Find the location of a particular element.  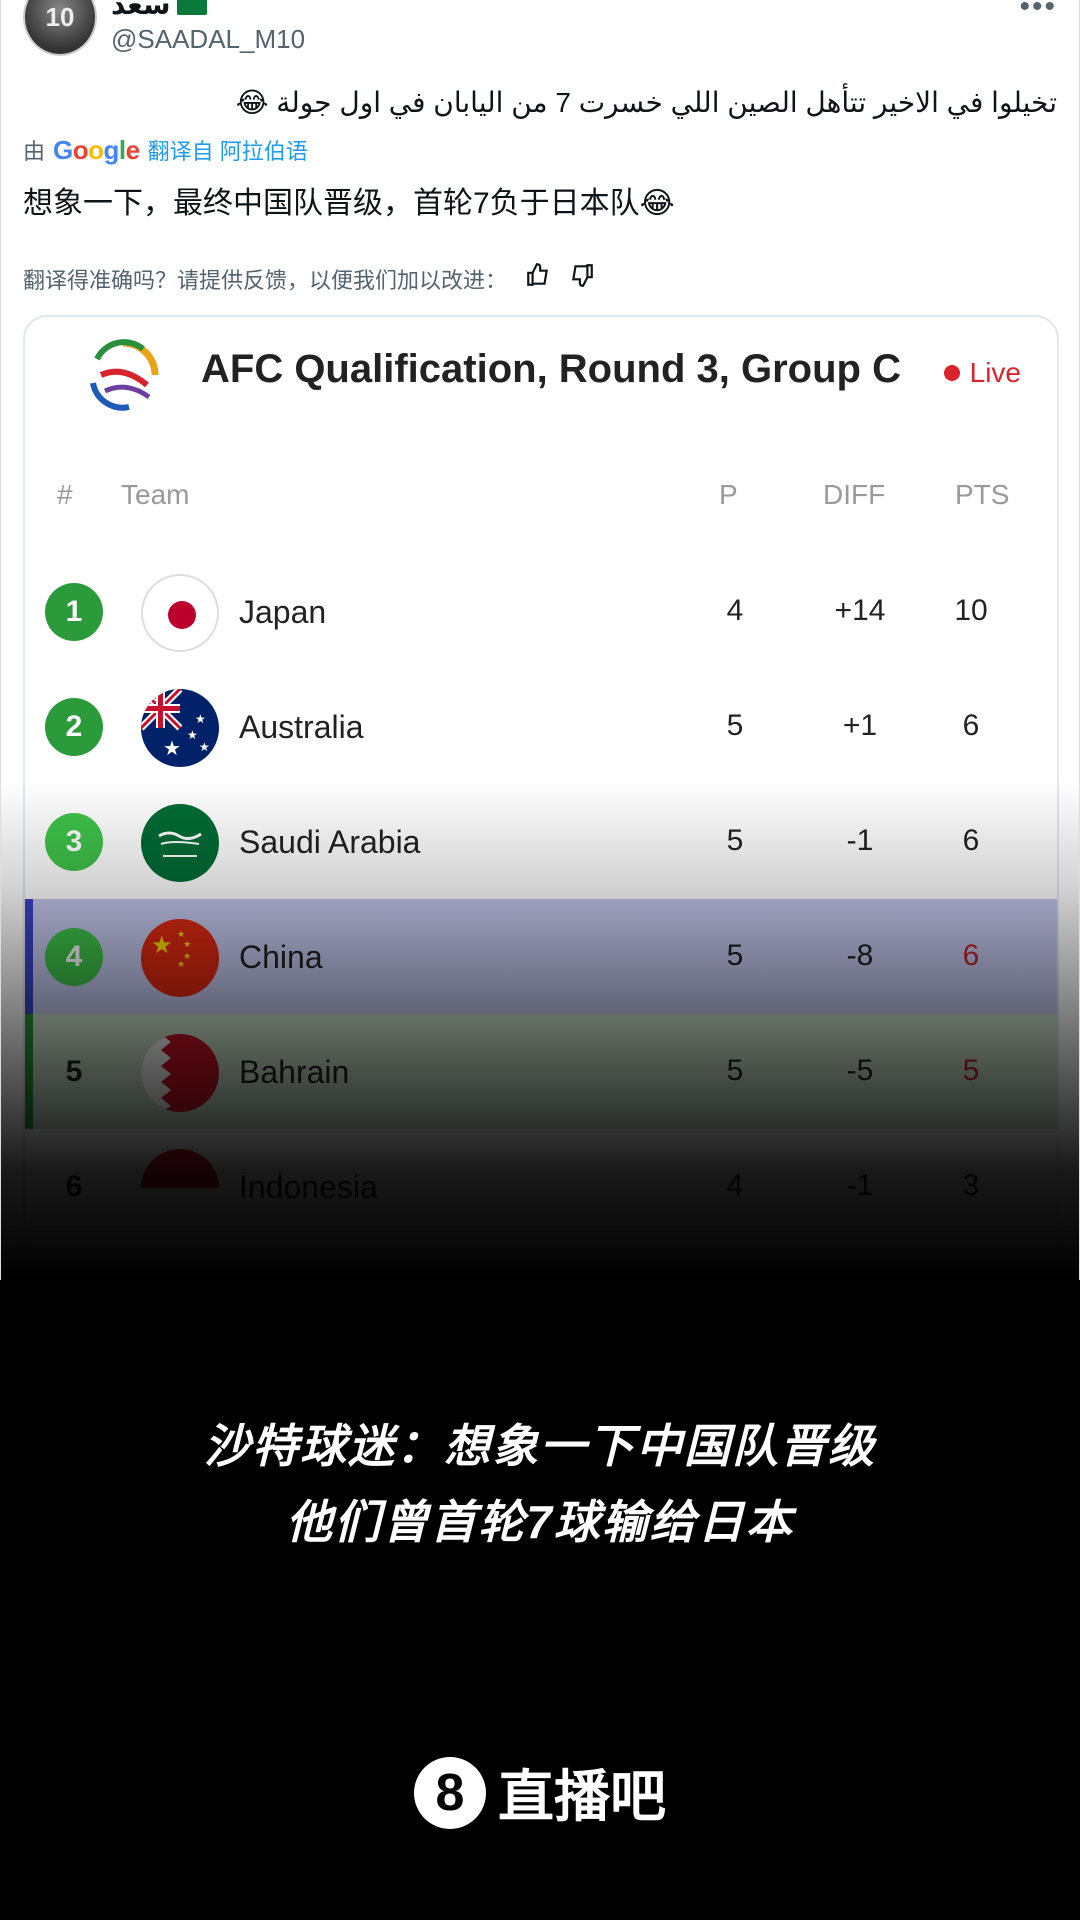

thumbs-down-icon is located at coordinates (582, 278).